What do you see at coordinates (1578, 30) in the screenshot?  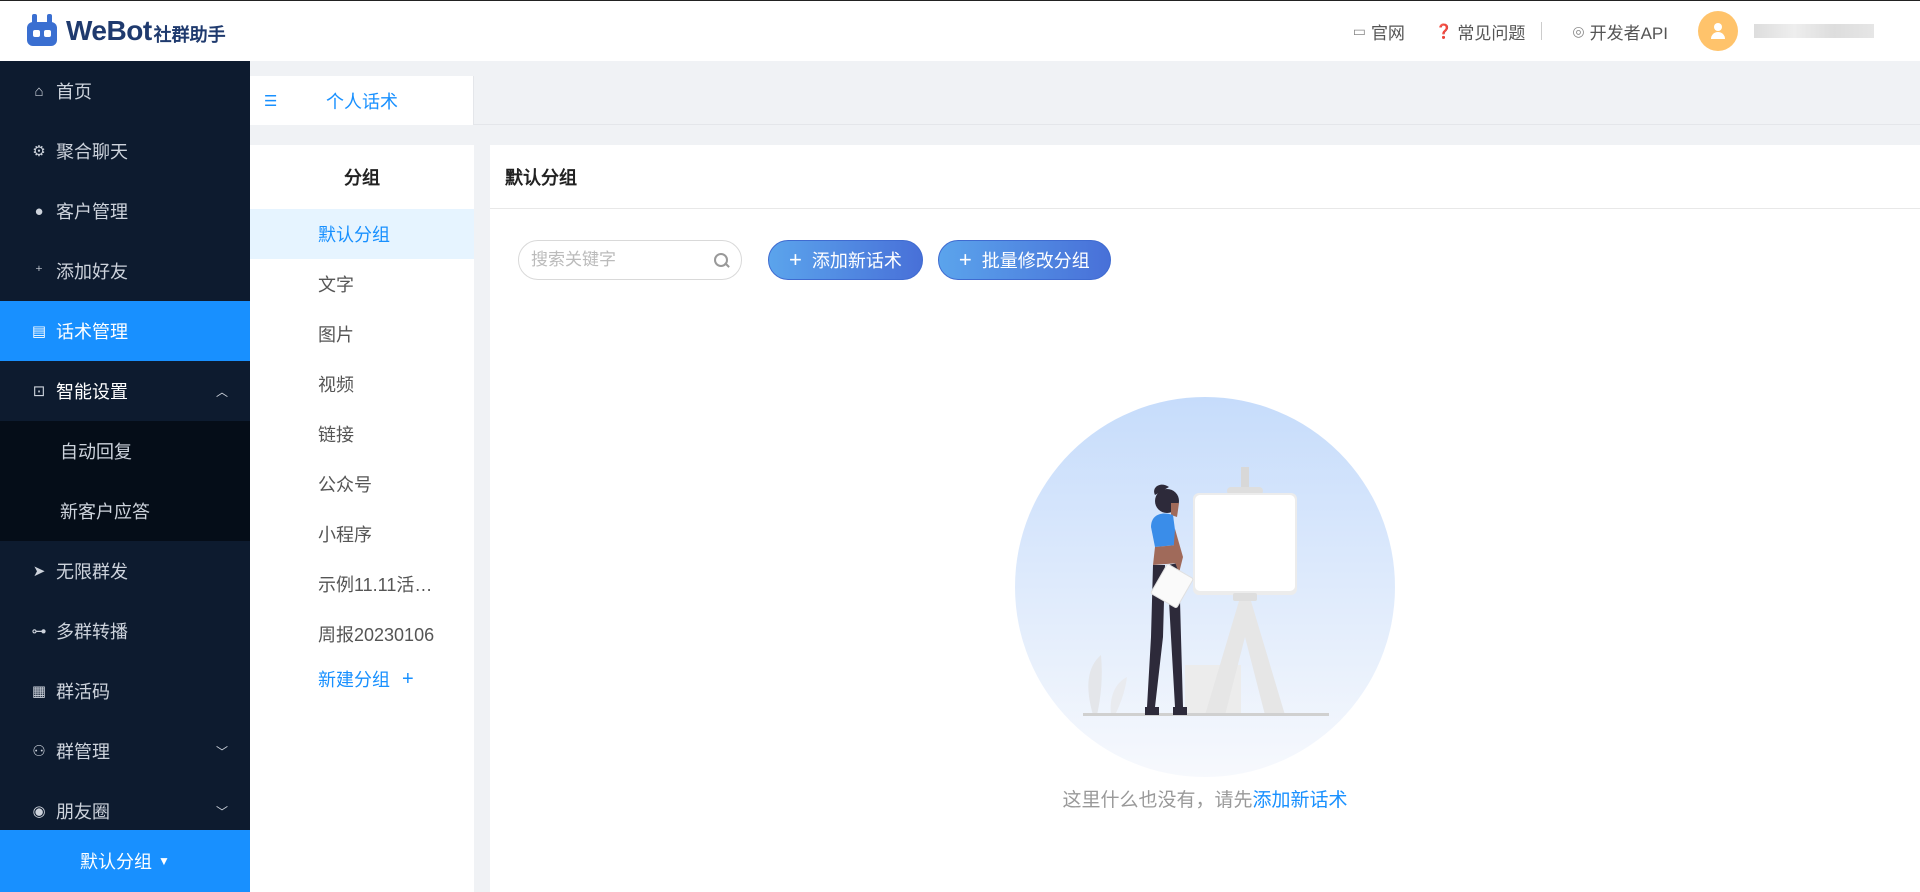 I see `api-icon: ◎` at bounding box center [1578, 30].